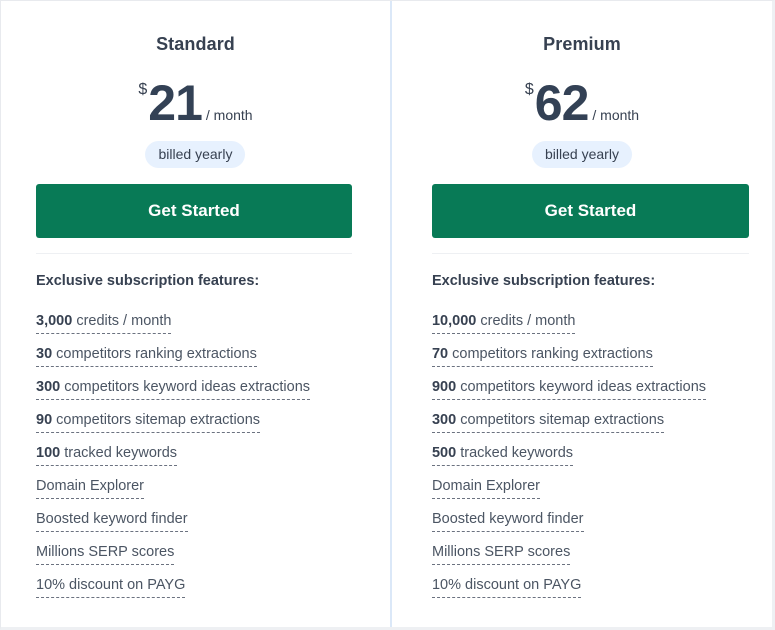 The image size is (775, 630). What do you see at coordinates (195, 44) in the screenshot?
I see `plan-name: Standard` at bounding box center [195, 44].